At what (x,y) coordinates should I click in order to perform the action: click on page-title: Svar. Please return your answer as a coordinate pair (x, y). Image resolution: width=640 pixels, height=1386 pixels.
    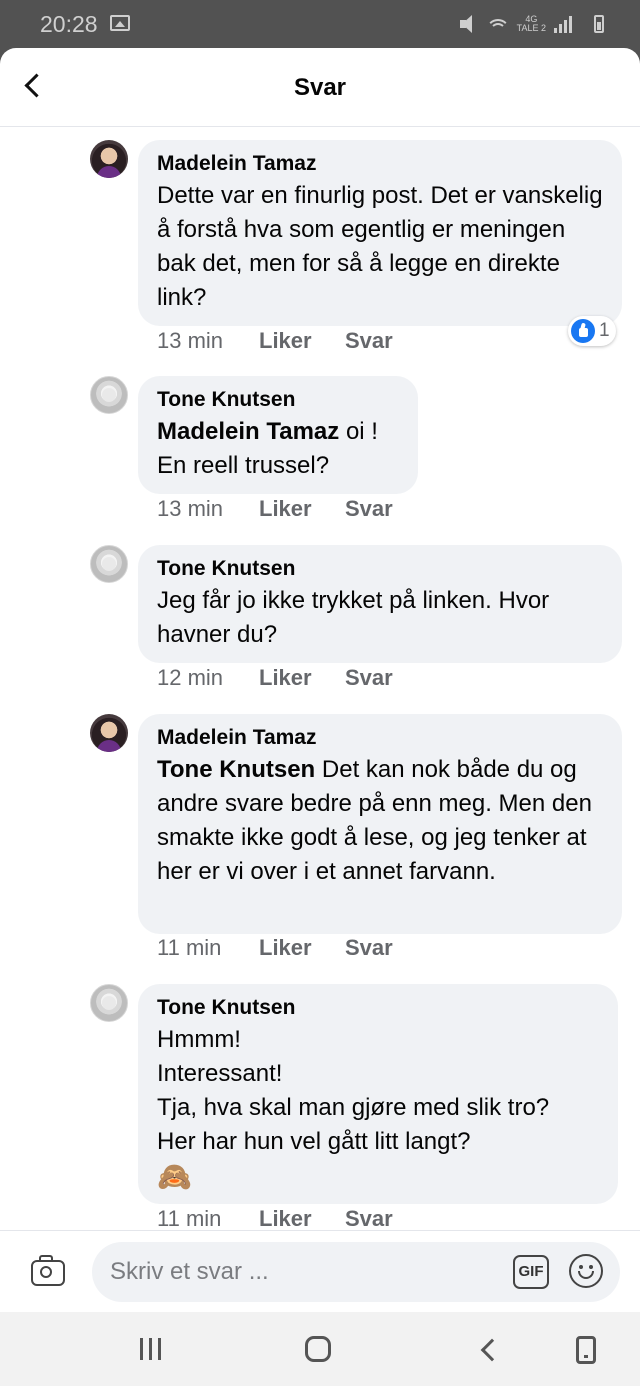
    Looking at the image, I should click on (320, 87).